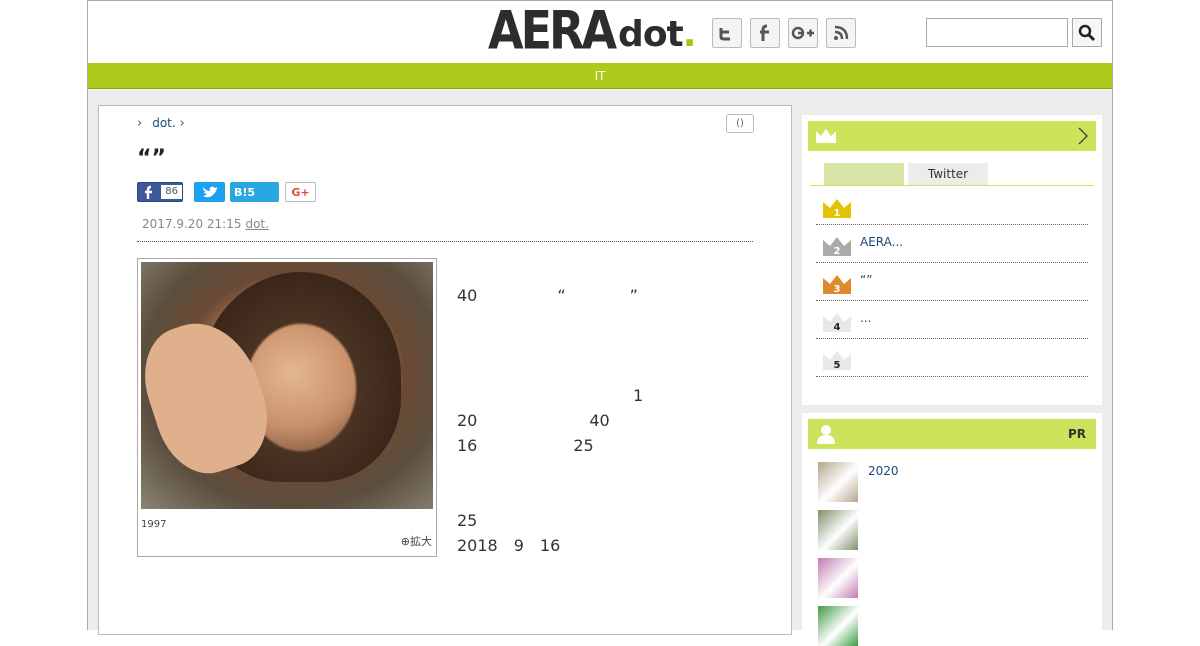  I want to click on tab-ranking, so click(864, 174).